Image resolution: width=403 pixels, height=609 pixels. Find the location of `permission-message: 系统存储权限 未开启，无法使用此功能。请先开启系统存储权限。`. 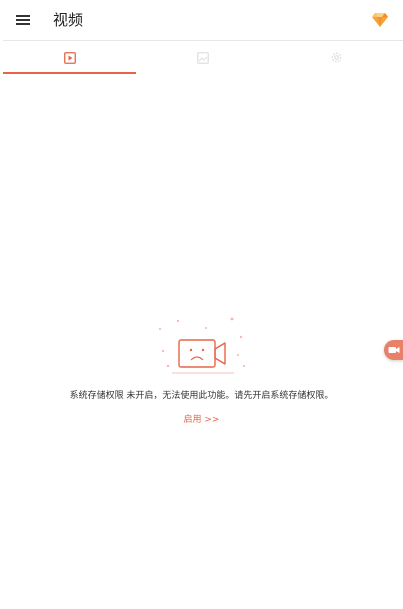

permission-message: 系统存储权限 未开启，无法使用此功能。请先开启系统存储权限。 is located at coordinates (201, 396).